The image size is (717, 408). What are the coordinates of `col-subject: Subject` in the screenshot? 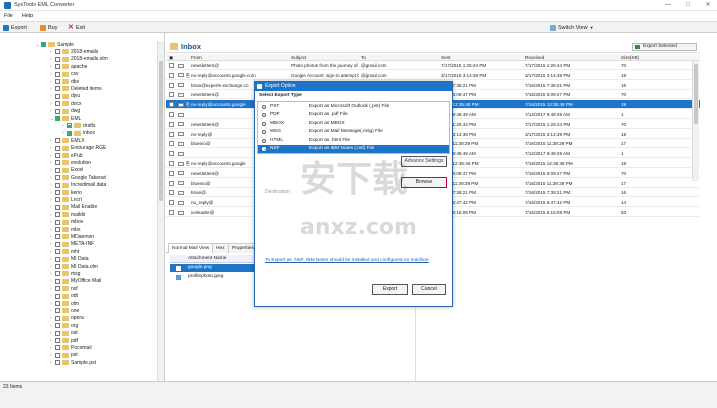 It's located at (298, 57).